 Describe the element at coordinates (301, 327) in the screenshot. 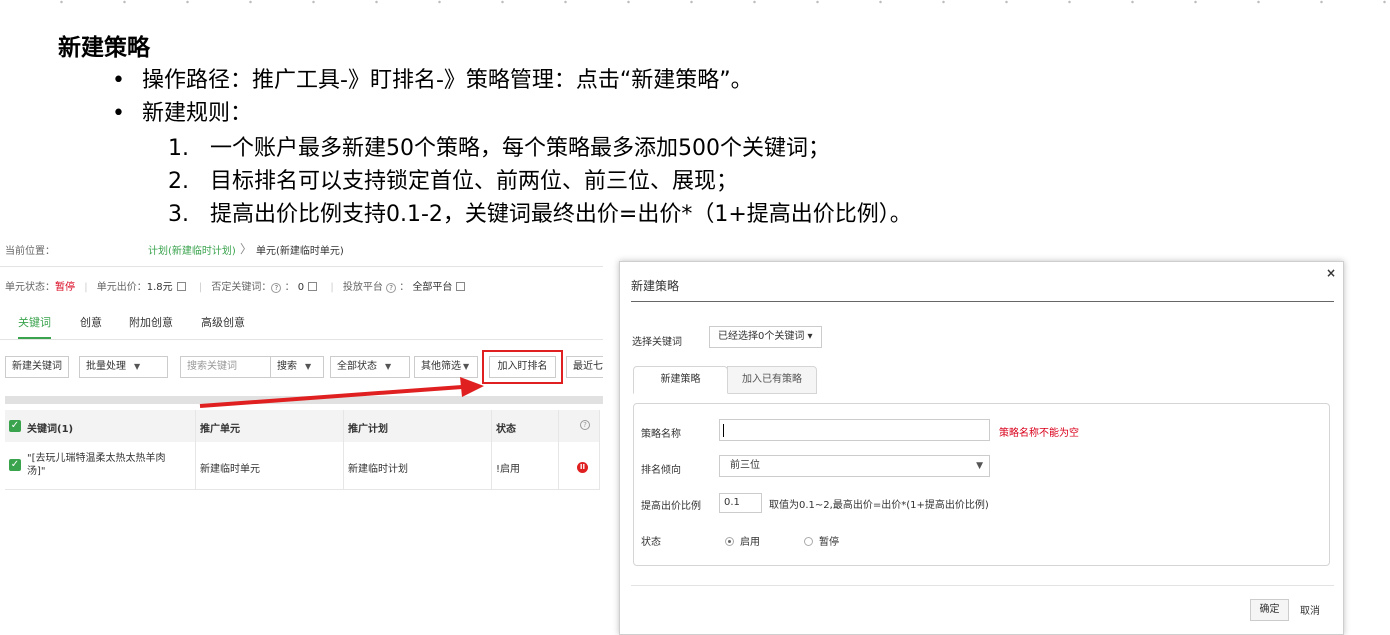

I see `tab-bar: 关键词 创意 附加创意 高级创意` at that location.